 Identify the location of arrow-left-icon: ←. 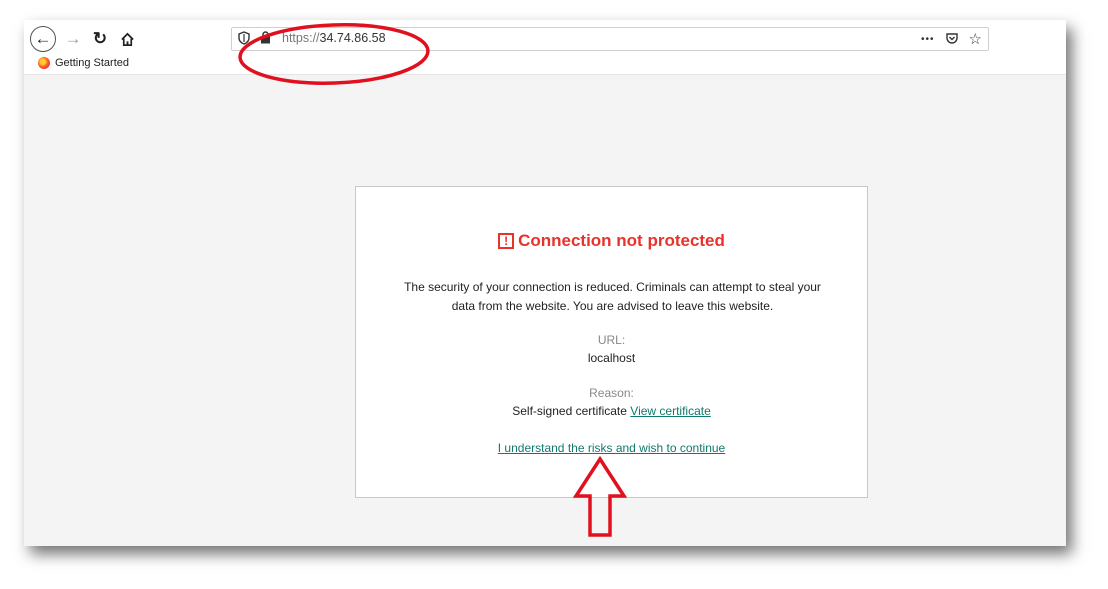
(43, 38).